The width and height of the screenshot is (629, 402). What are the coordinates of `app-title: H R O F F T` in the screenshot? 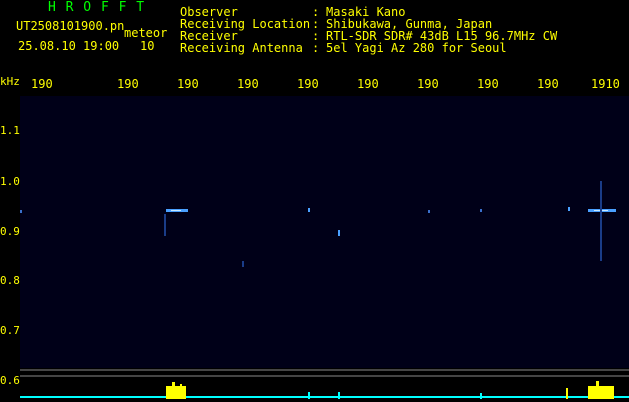 It's located at (97, 7).